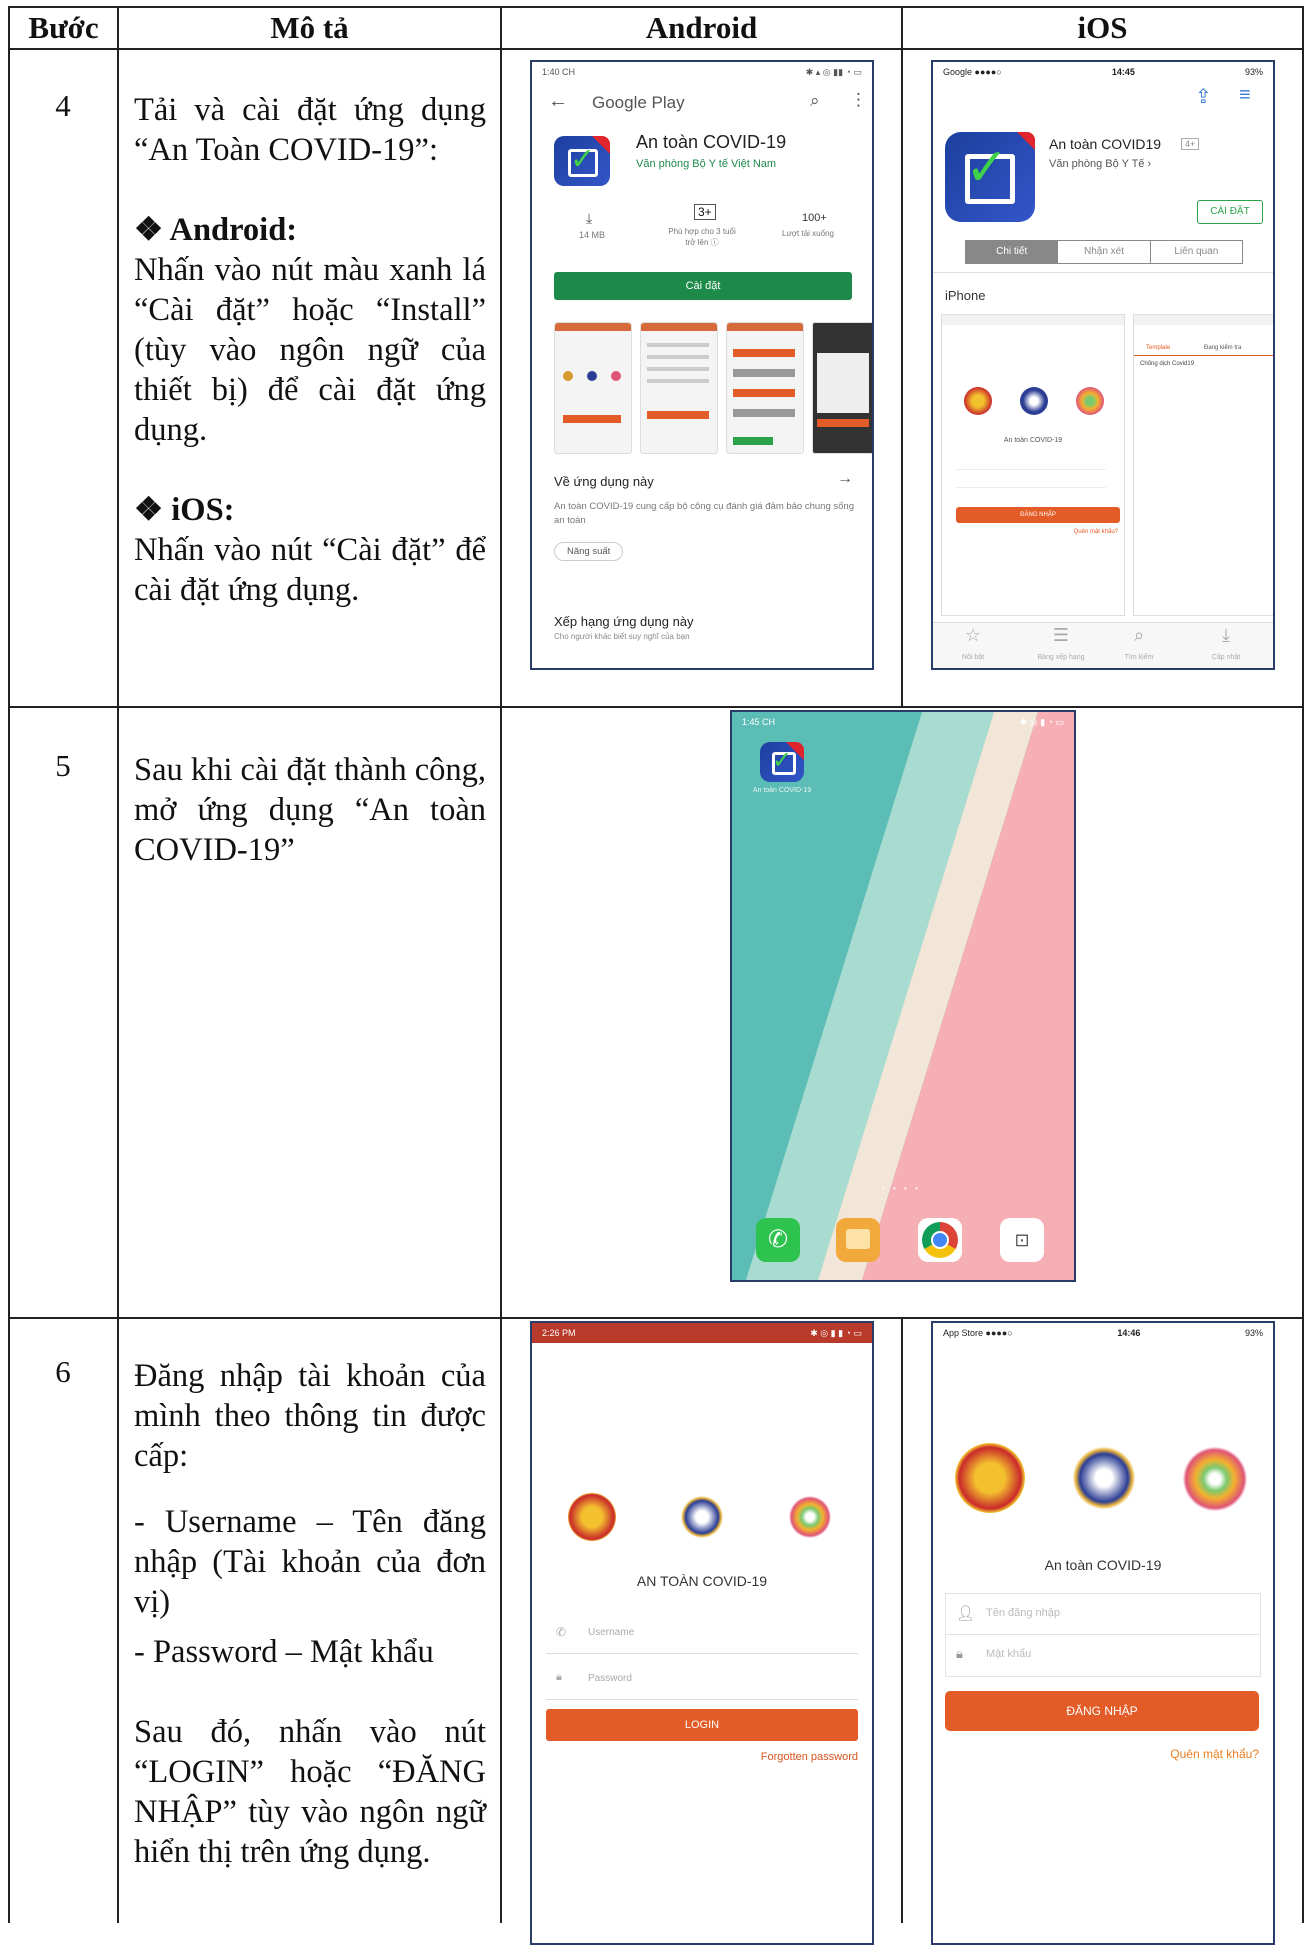  What do you see at coordinates (1038, 515) in the screenshot?
I see `preview-login-label: ĐĂNG NHẬP` at bounding box center [1038, 515].